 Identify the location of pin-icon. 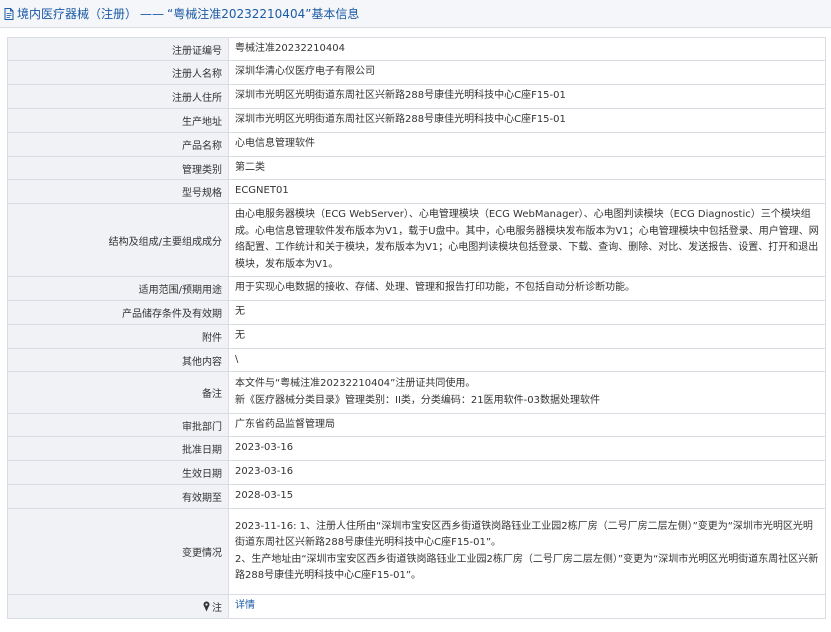
(206, 606).